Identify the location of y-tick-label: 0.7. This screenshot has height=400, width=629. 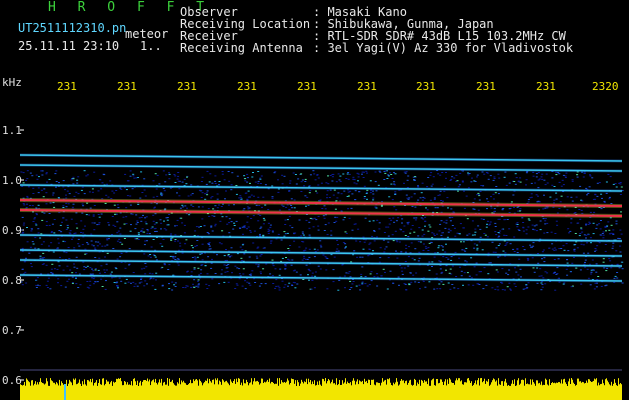
(12, 330).